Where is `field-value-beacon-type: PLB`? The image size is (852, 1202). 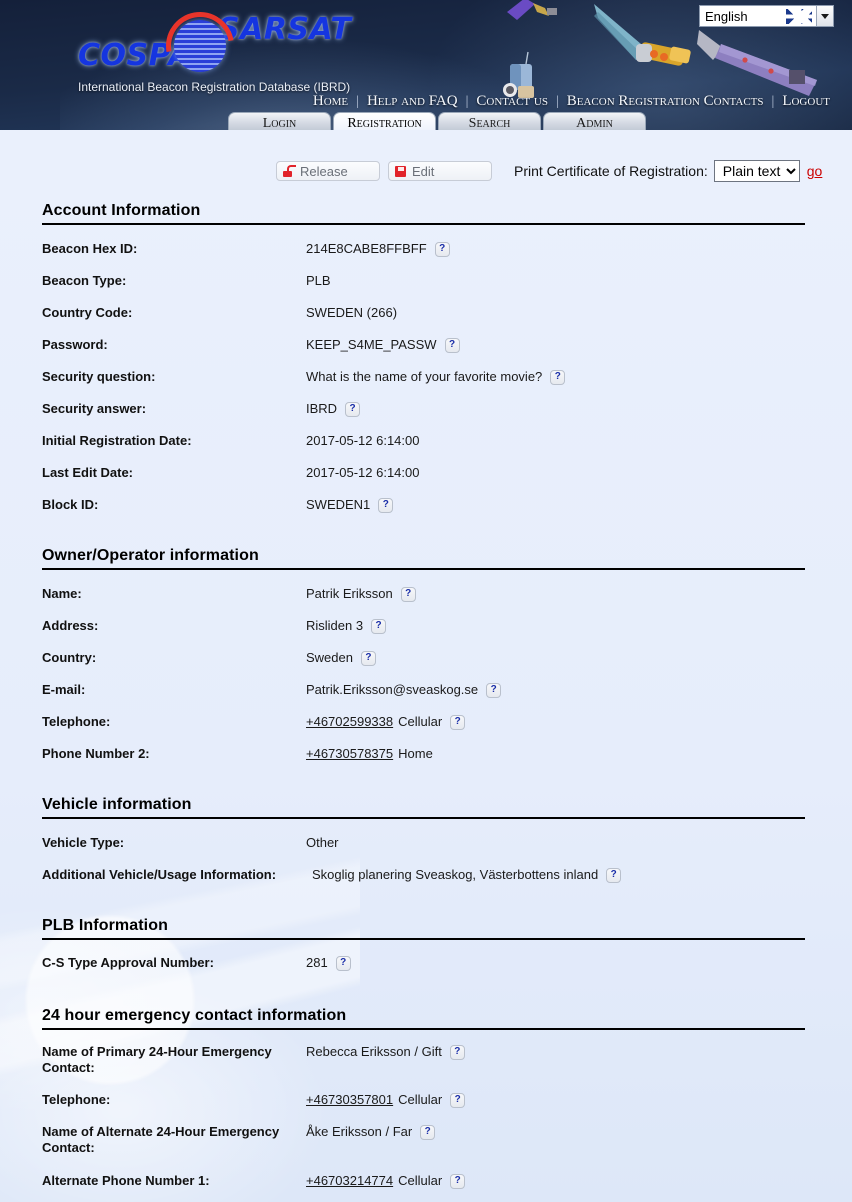 field-value-beacon-type: PLB is located at coordinates (318, 281).